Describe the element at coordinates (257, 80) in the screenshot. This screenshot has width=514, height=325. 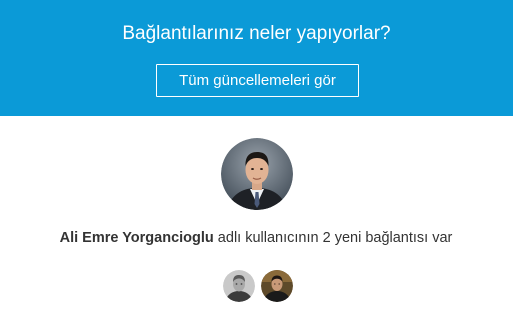
I see `see-all-updates-button: Tüm güncellemeleri gör` at that location.